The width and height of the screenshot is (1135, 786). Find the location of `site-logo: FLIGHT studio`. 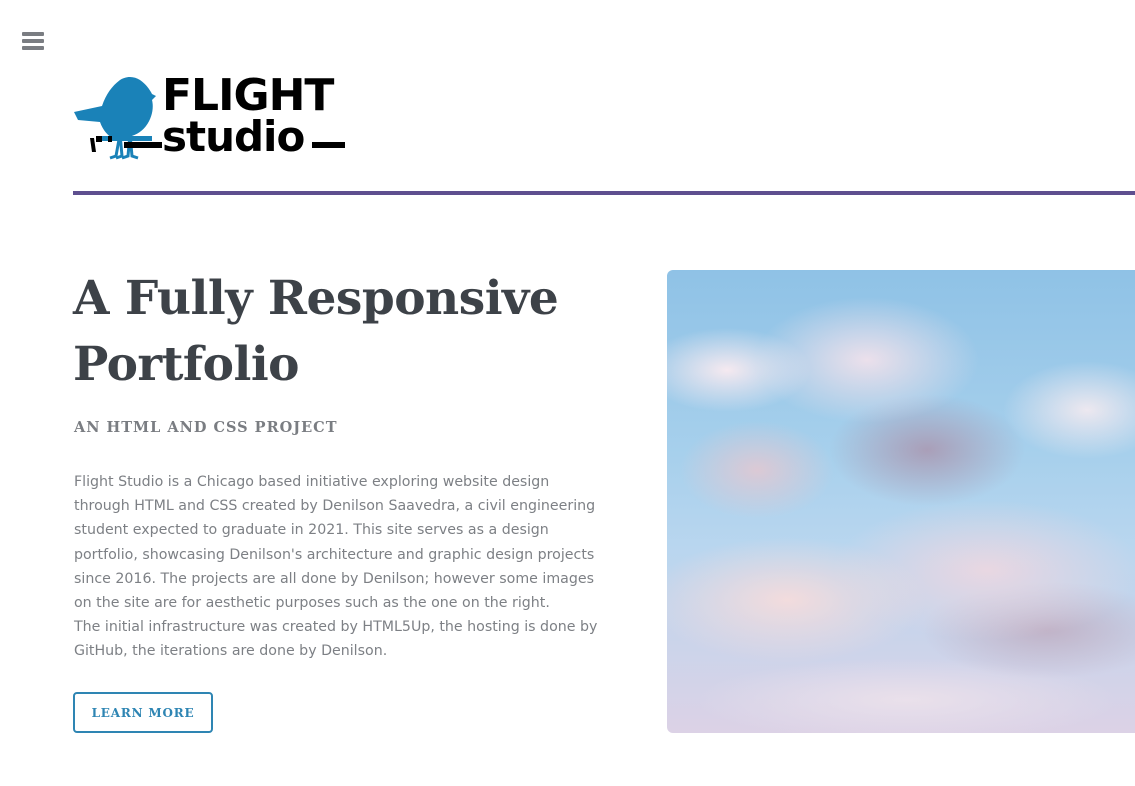

site-logo: FLIGHT studio is located at coordinates (212, 117).